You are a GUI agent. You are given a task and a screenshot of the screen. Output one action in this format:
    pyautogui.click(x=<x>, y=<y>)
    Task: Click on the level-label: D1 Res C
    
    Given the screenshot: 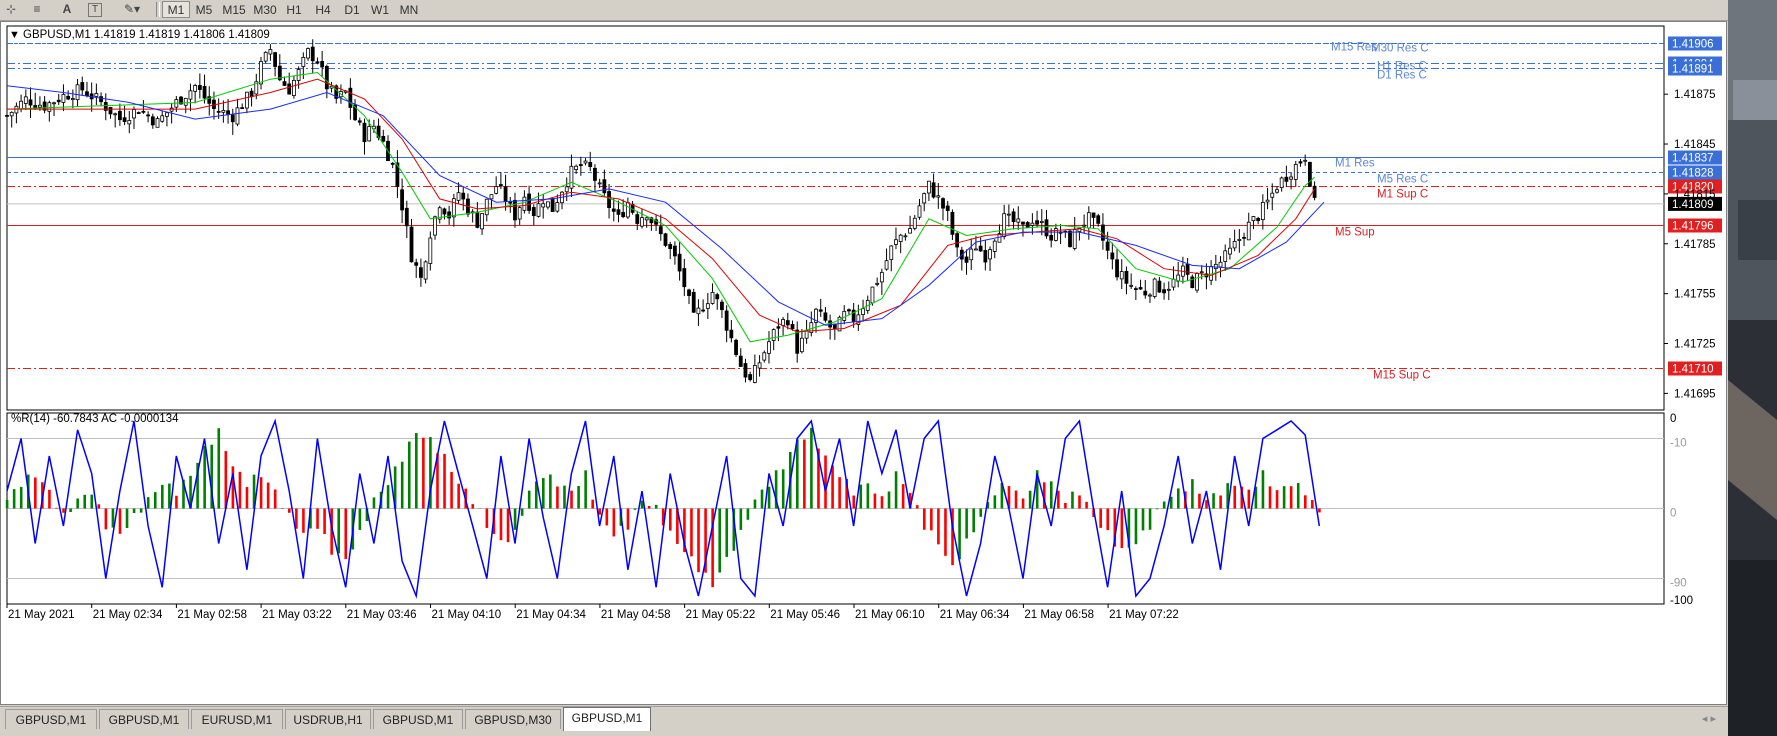 What is the action you would take?
    pyautogui.click(x=1402, y=76)
    